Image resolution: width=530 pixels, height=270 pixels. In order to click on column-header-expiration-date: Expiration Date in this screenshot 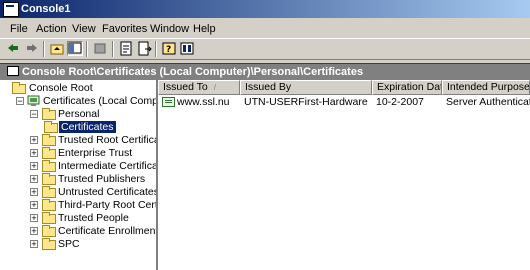, I will do `click(407, 87)`.